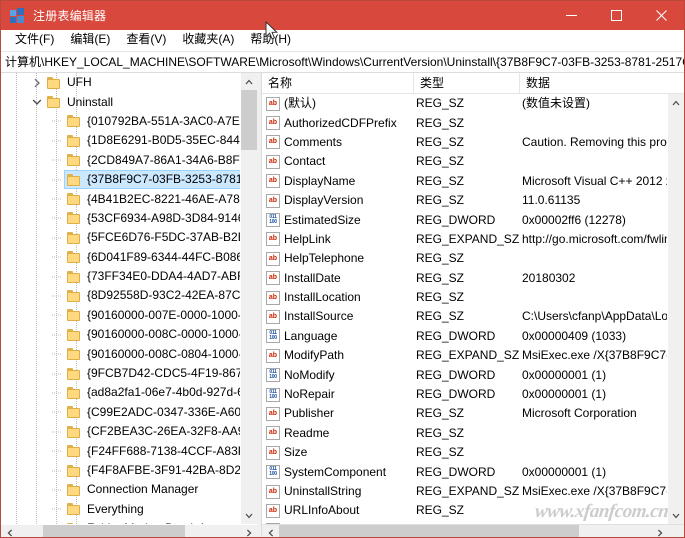 The width and height of the screenshot is (685, 538). What do you see at coordinates (129, 180) in the screenshot?
I see `tree-item: {37B8F9C7-03FB-3253-8781-2` at bounding box center [129, 180].